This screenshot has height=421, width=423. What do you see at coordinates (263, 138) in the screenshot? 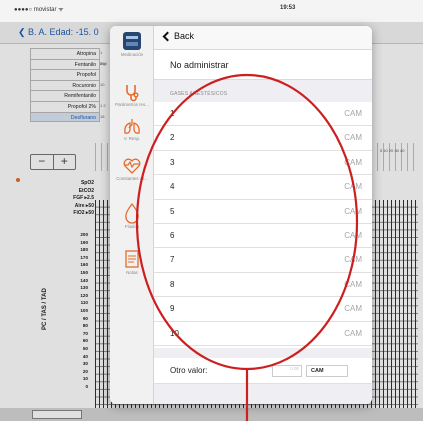
I see `cam-option-row: 2 CAM` at bounding box center [263, 138].